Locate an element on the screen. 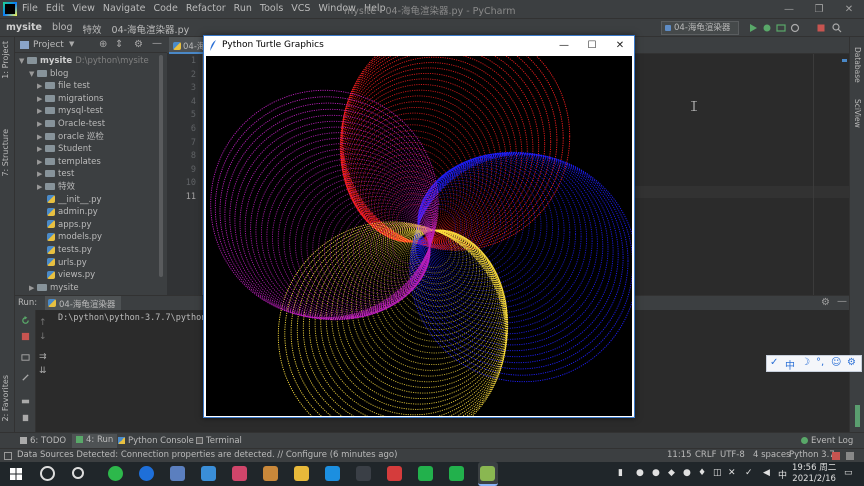 The width and height of the screenshot is (864, 486). run-icon is located at coordinates (753, 28).